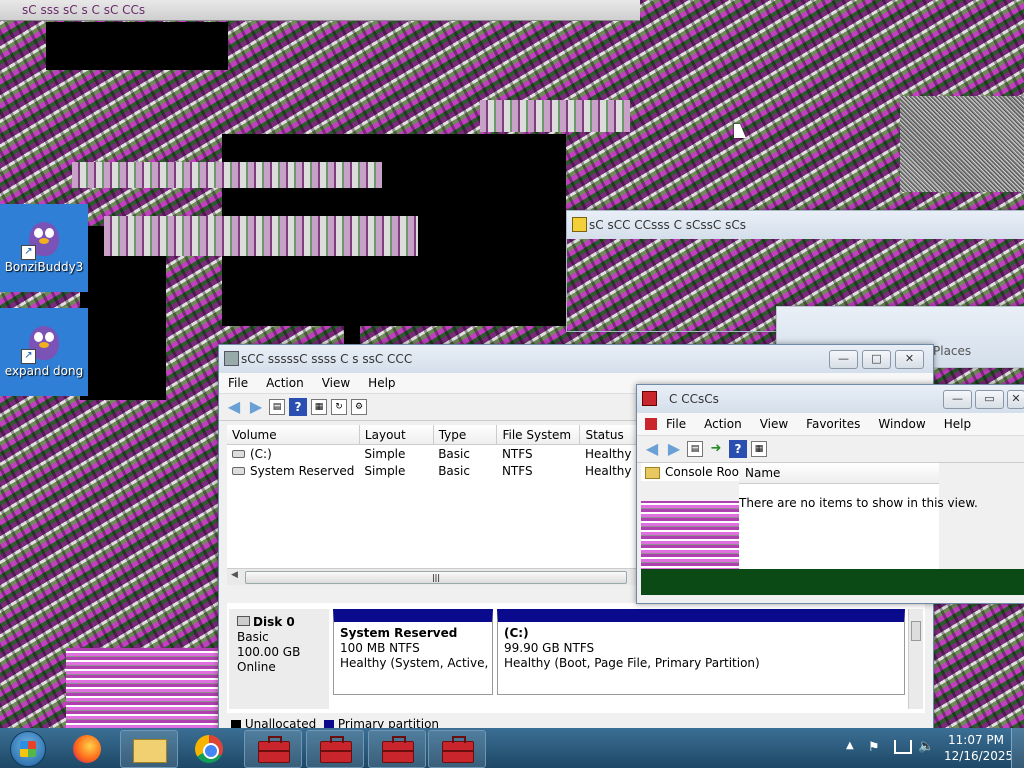 This screenshot has height=768, width=1024. I want to click on glitch-green-bar, so click(832, 582).